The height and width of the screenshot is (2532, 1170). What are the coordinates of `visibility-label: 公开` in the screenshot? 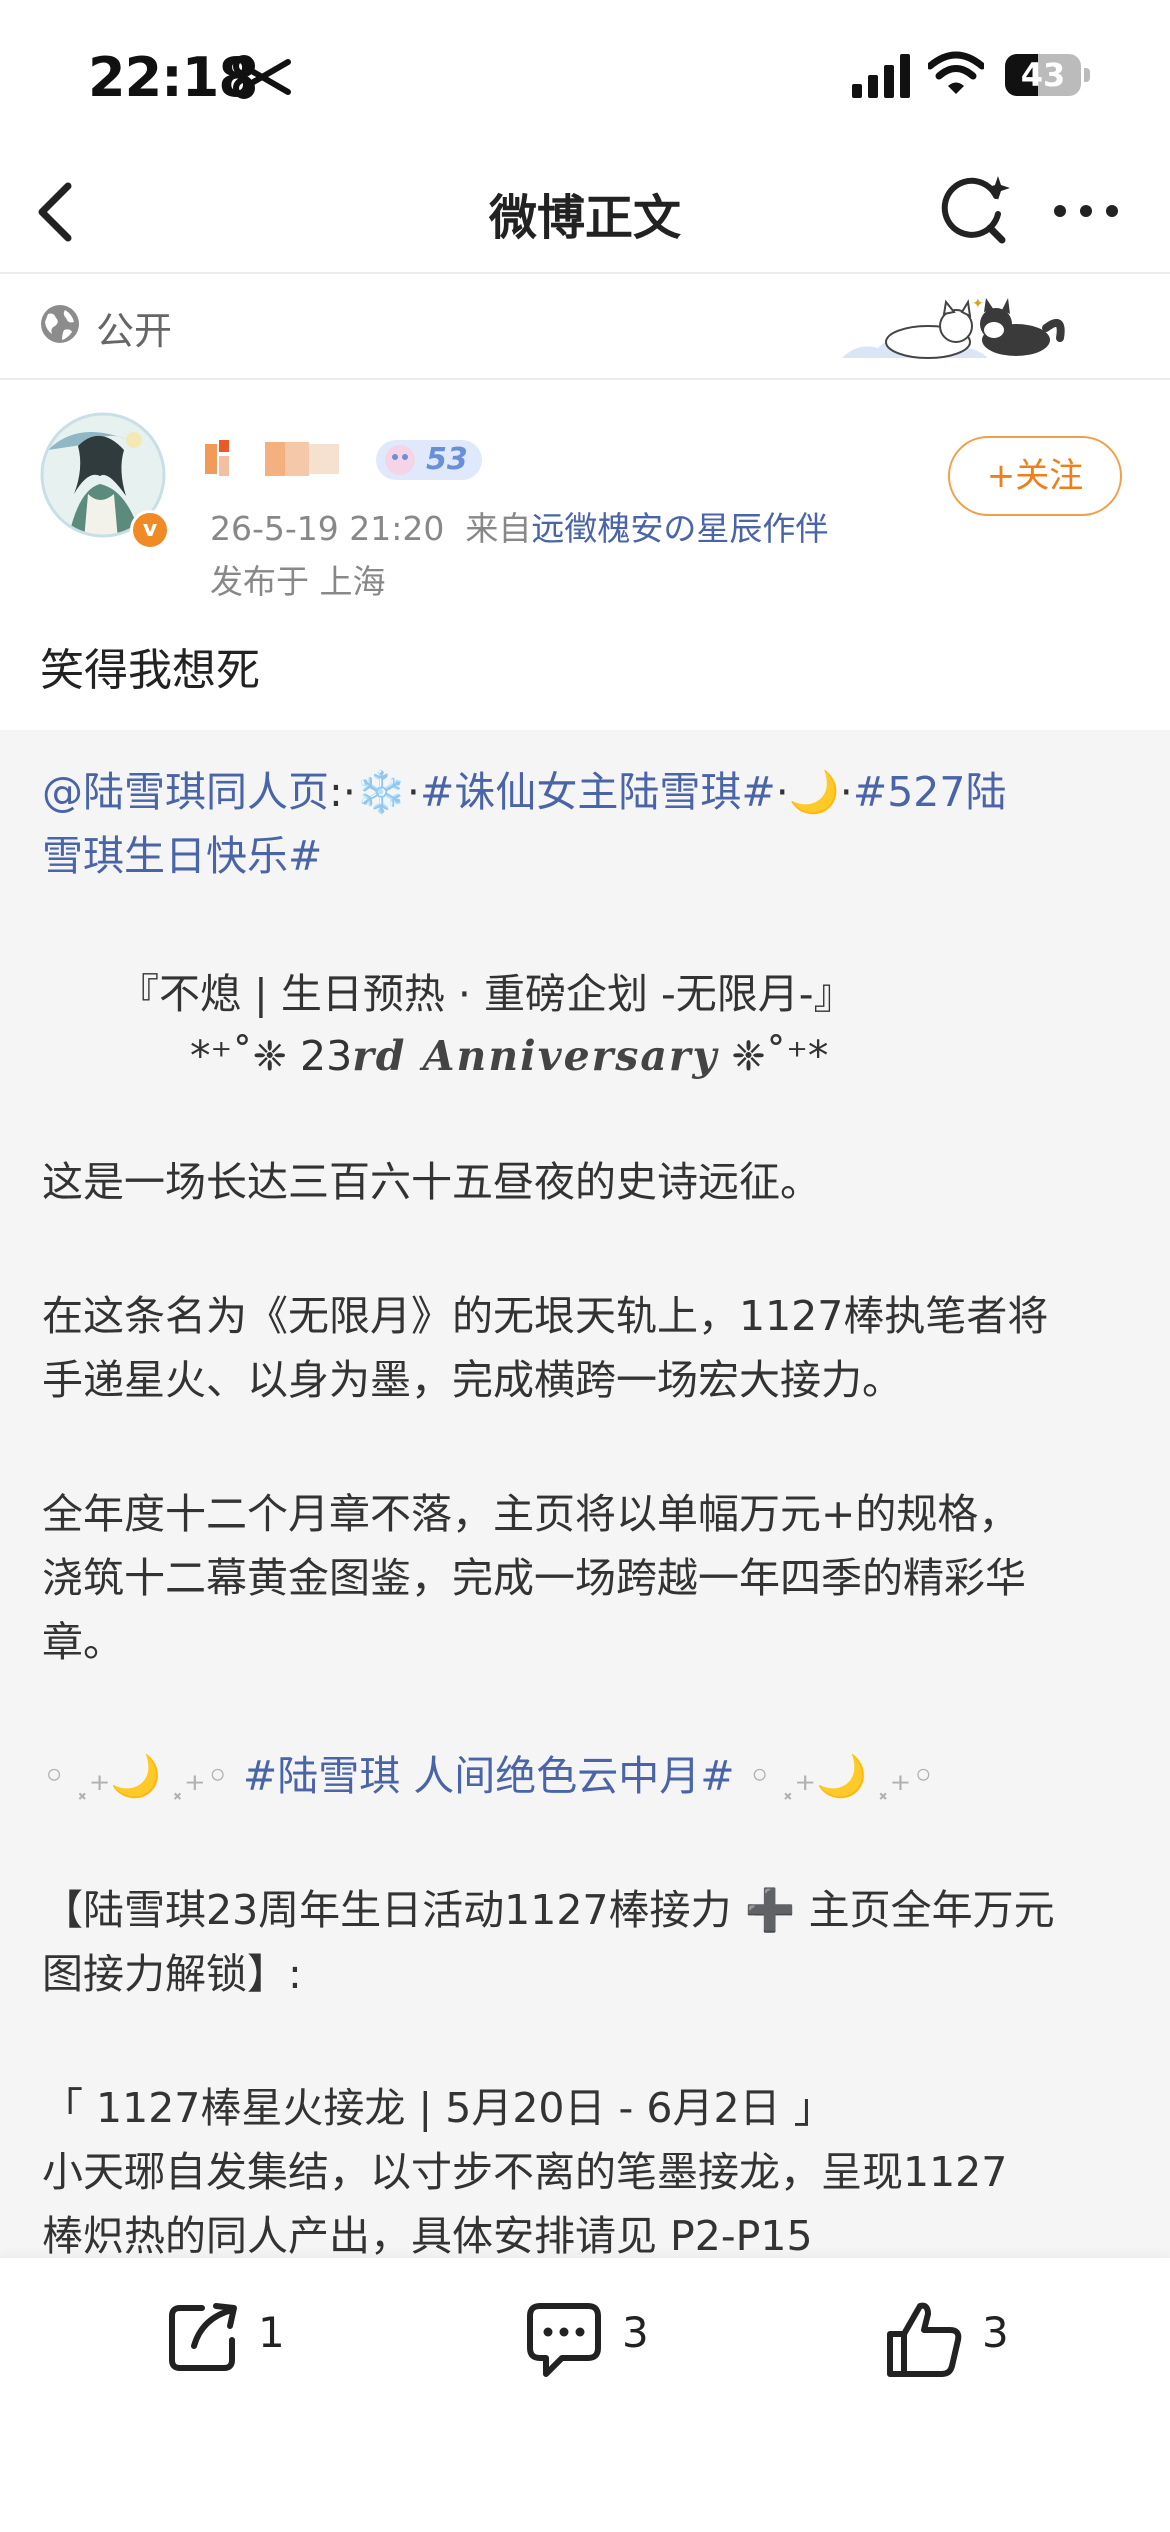 It's located at (134, 331).